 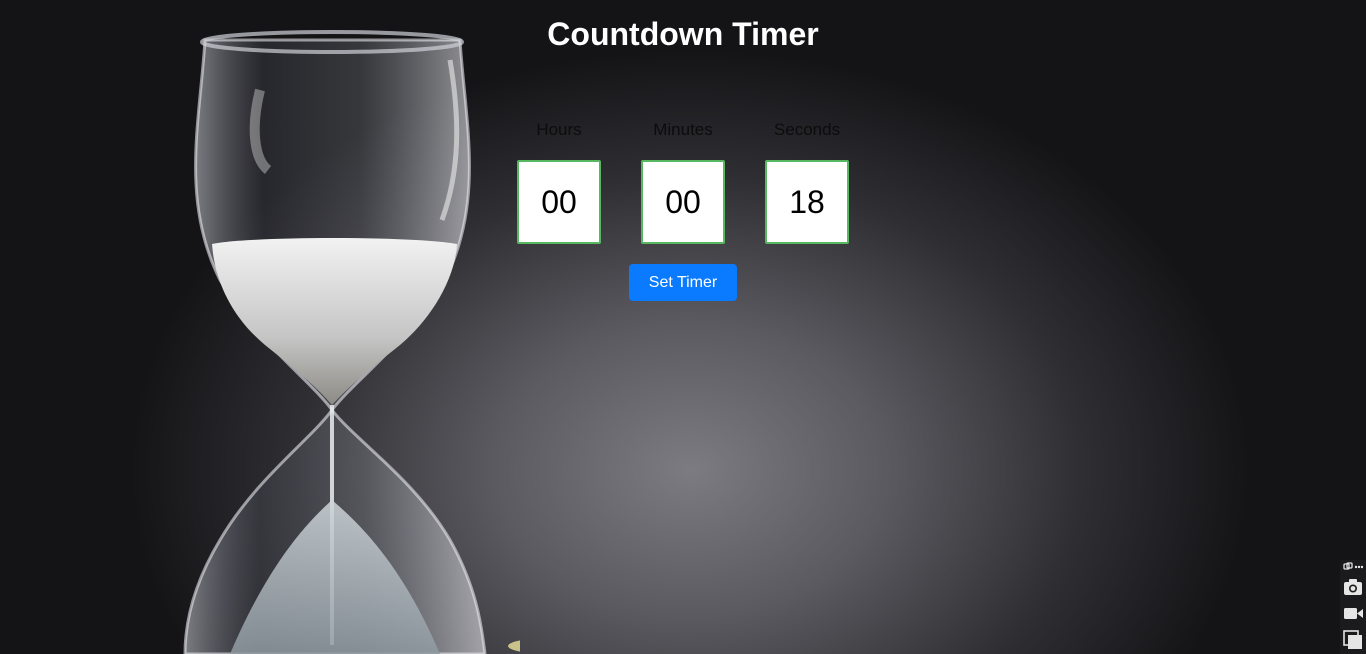 I want to click on hours-group: Hours, so click(x=559, y=181).